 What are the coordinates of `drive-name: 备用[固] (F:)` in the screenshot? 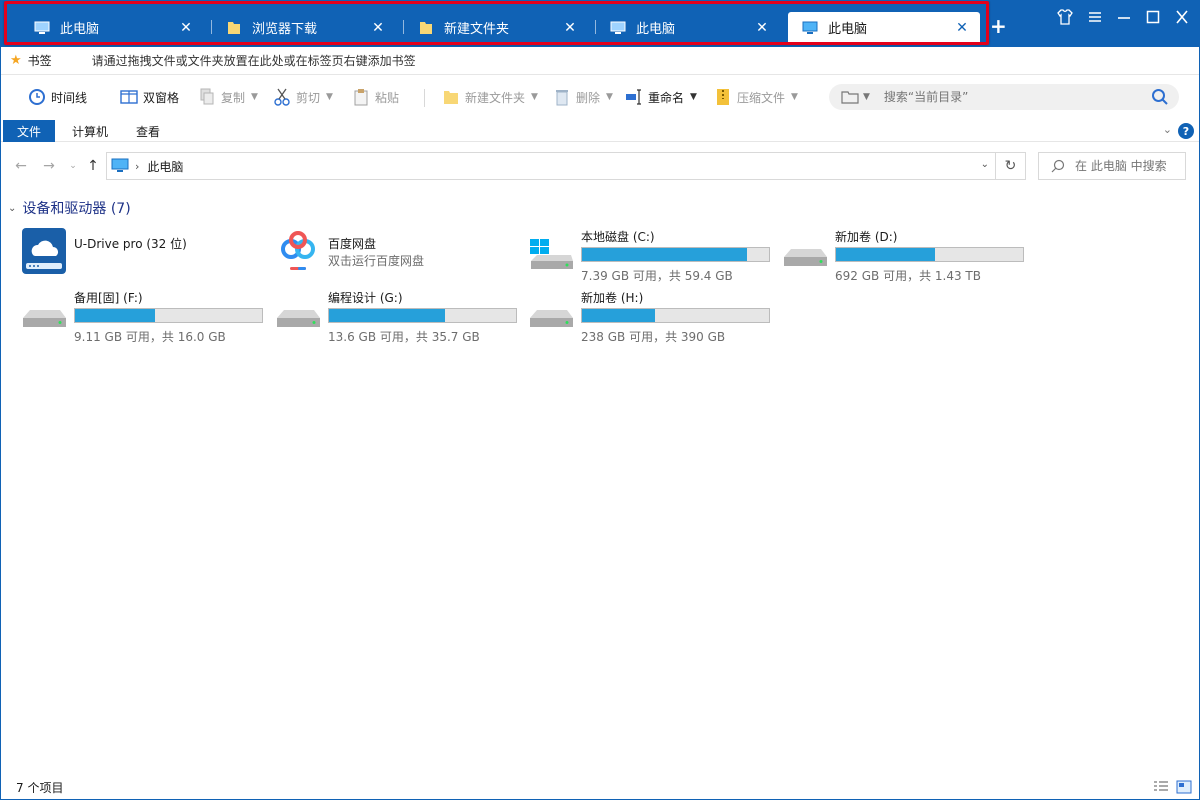 It's located at (108, 298).